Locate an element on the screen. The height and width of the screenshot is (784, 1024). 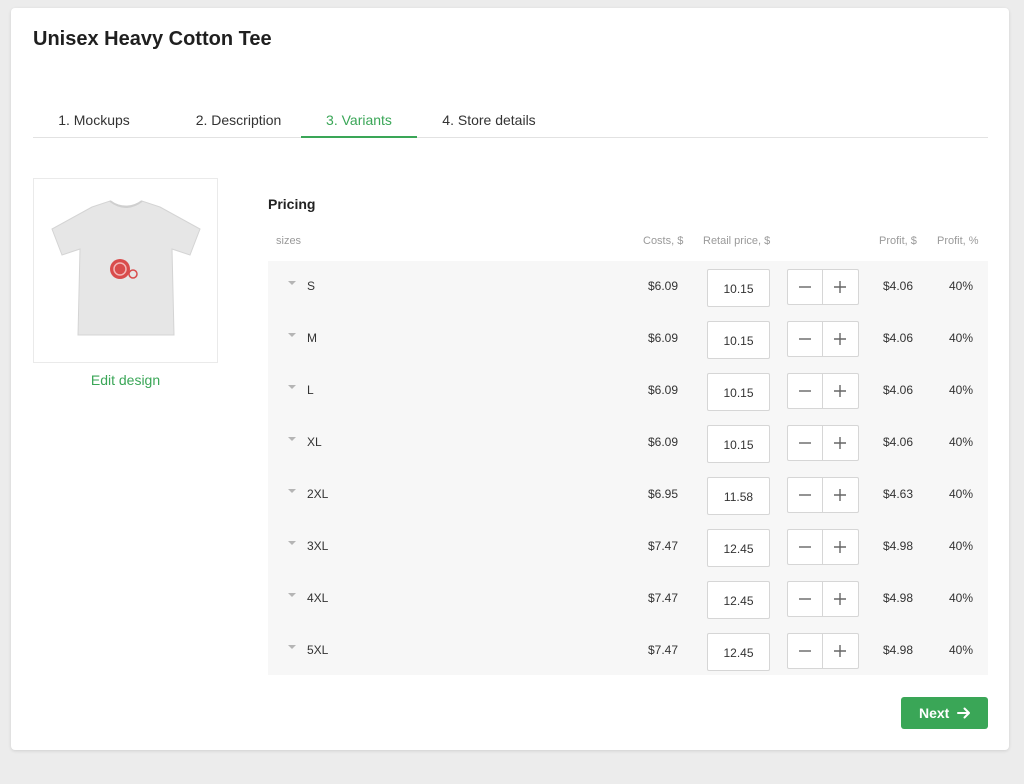
size-label: L is located at coordinates (310, 390).